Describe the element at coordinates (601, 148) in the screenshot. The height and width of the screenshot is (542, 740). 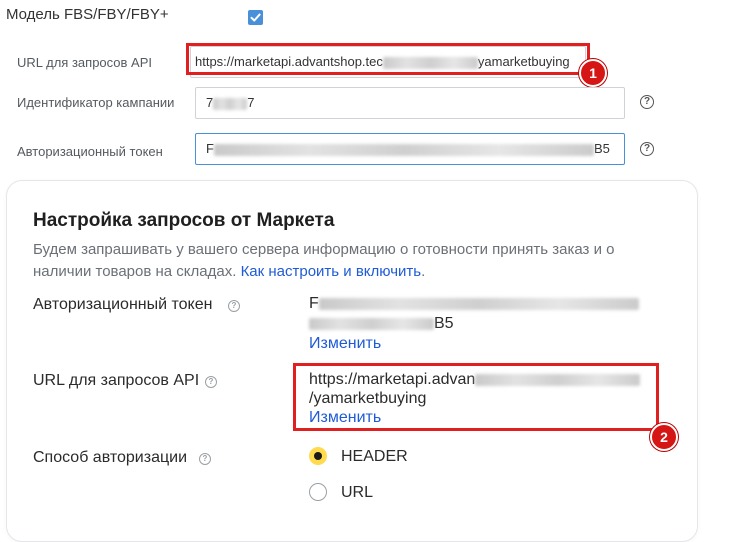
I see `auth-token-value-end: B5` at that location.